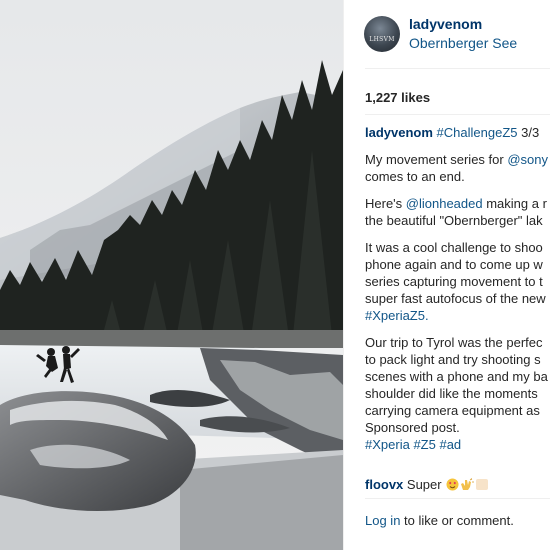 The width and height of the screenshot is (550, 550). I want to click on likes-divider, so click(457, 114).